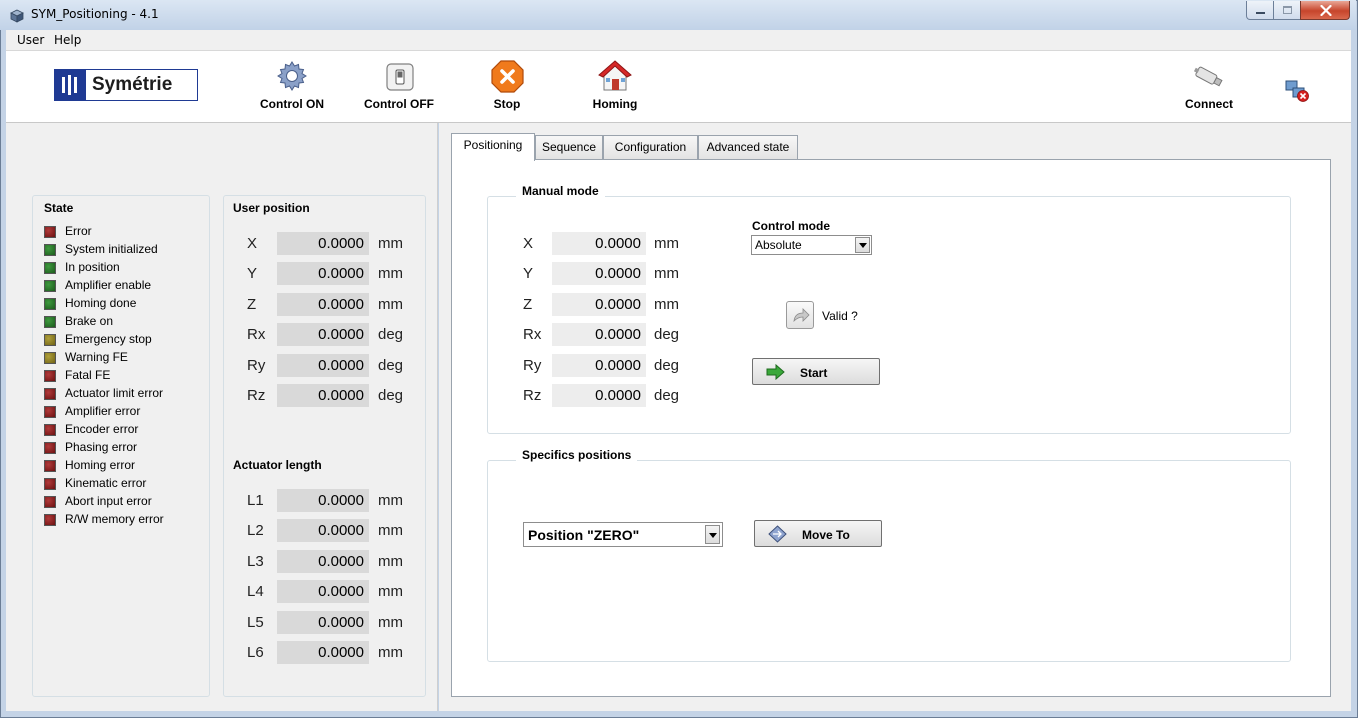 This screenshot has height=718, width=1358. What do you see at coordinates (615, 87) in the screenshot?
I see `homing-button: Homing` at bounding box center [615, 87].